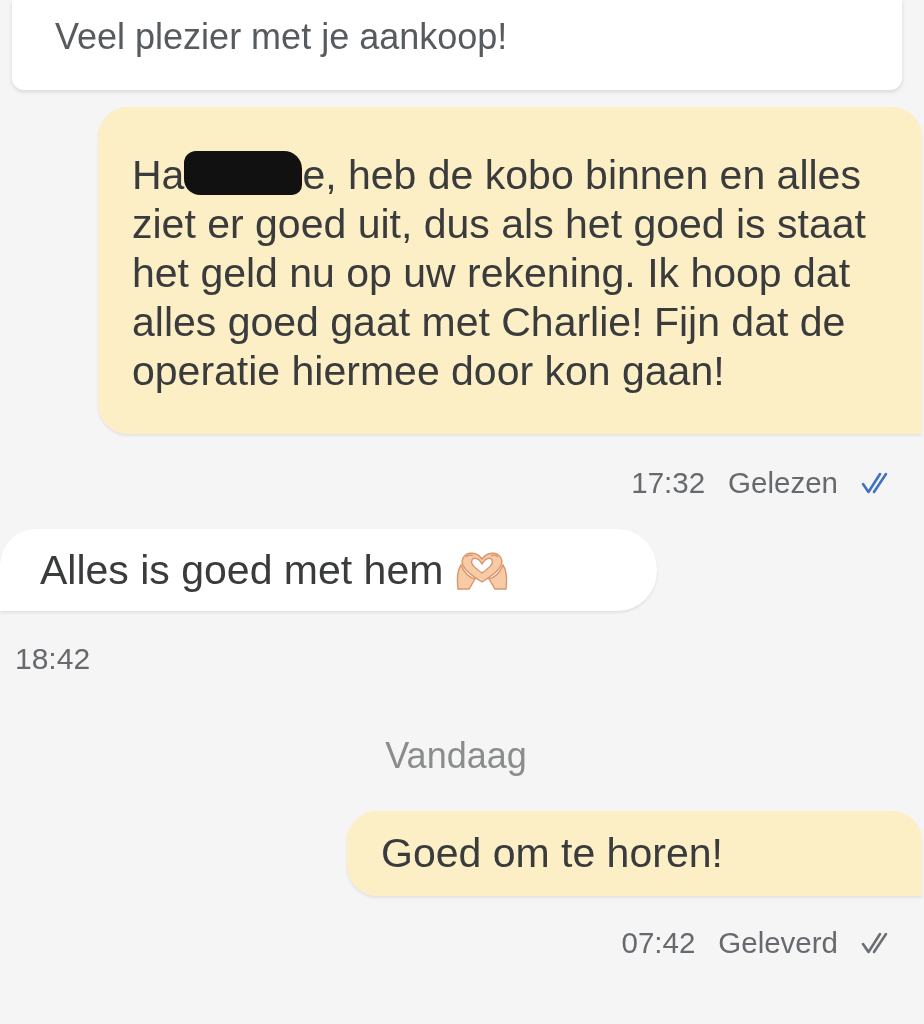 This screenshot has width=924, height=1024. What do you see at coordinates (242, 570) in the screenshot?
I see `message-text: Alles is goed met hem` at bounding box center [242, 570].